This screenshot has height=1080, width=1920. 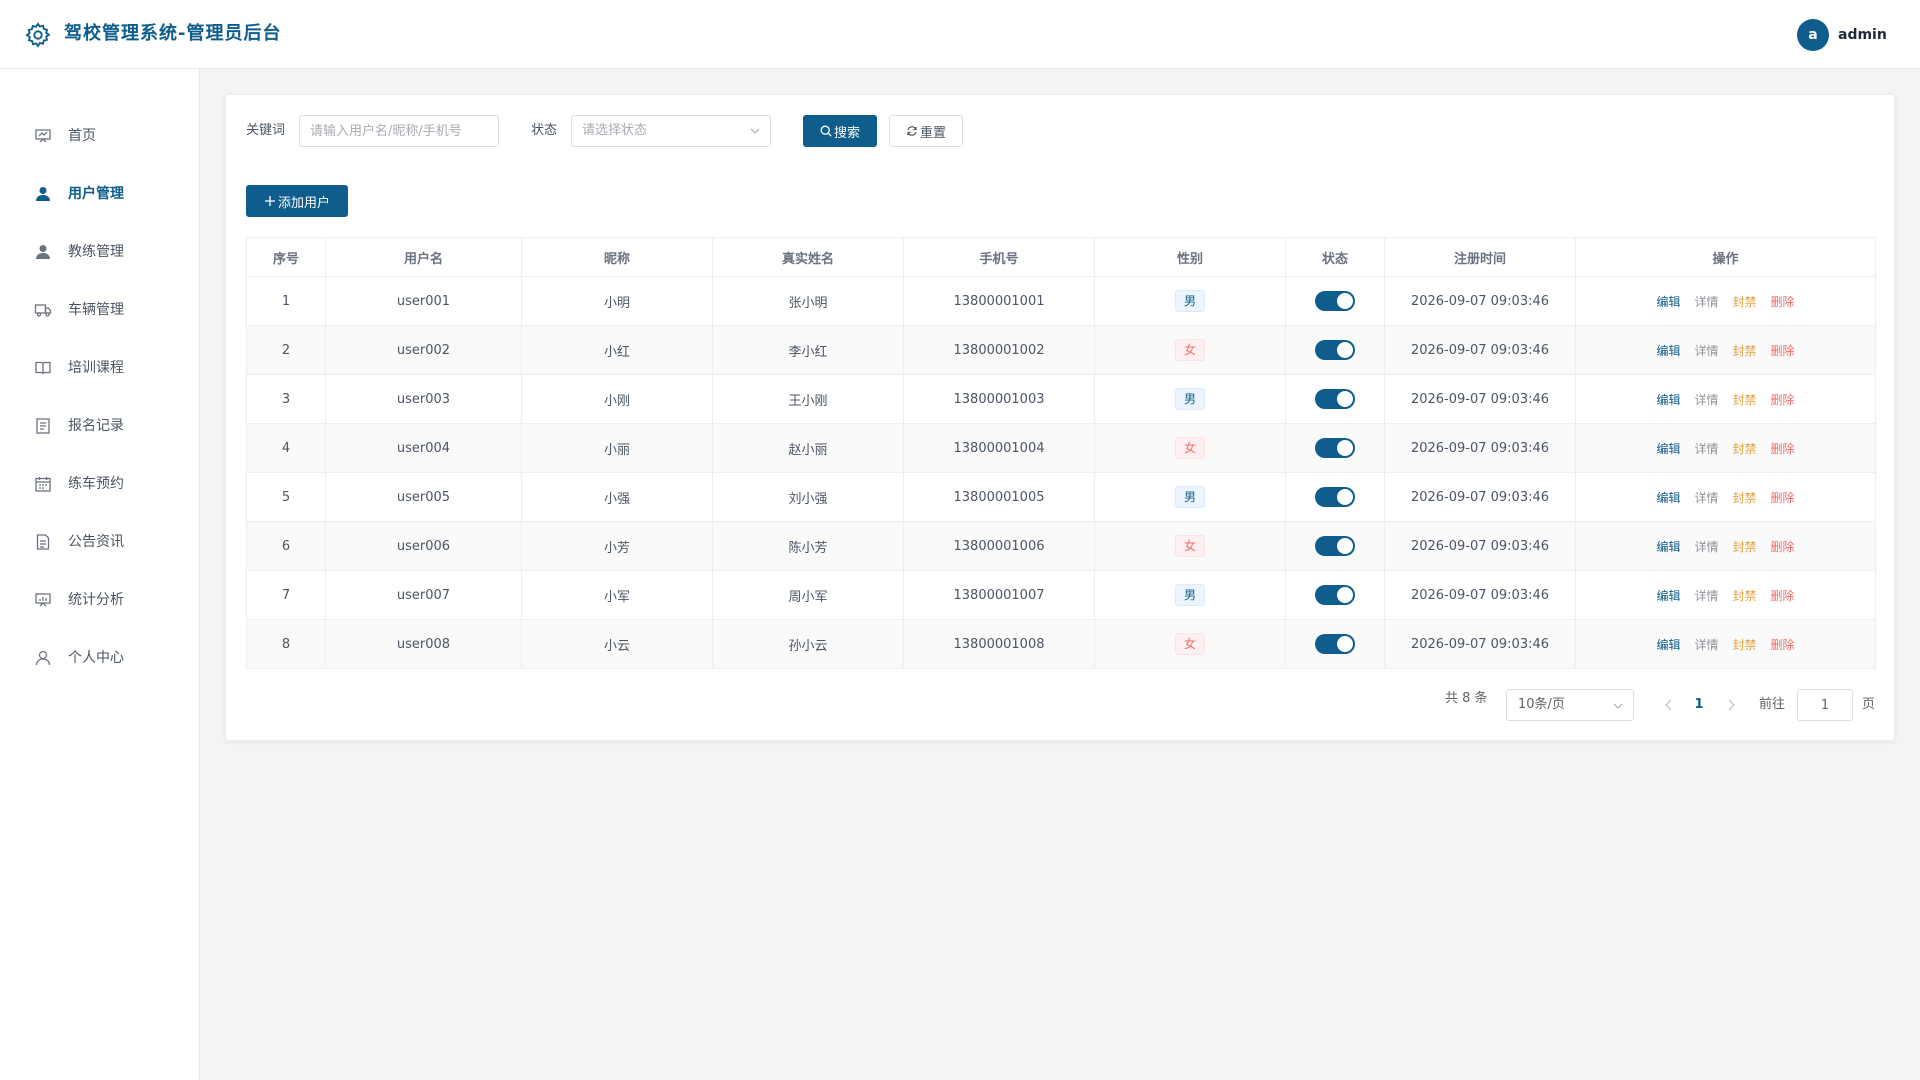 What do you see at coordinates (617, 257) in the screenshot?
I see `column-header: 昵称` at bounding box center [617, 257].